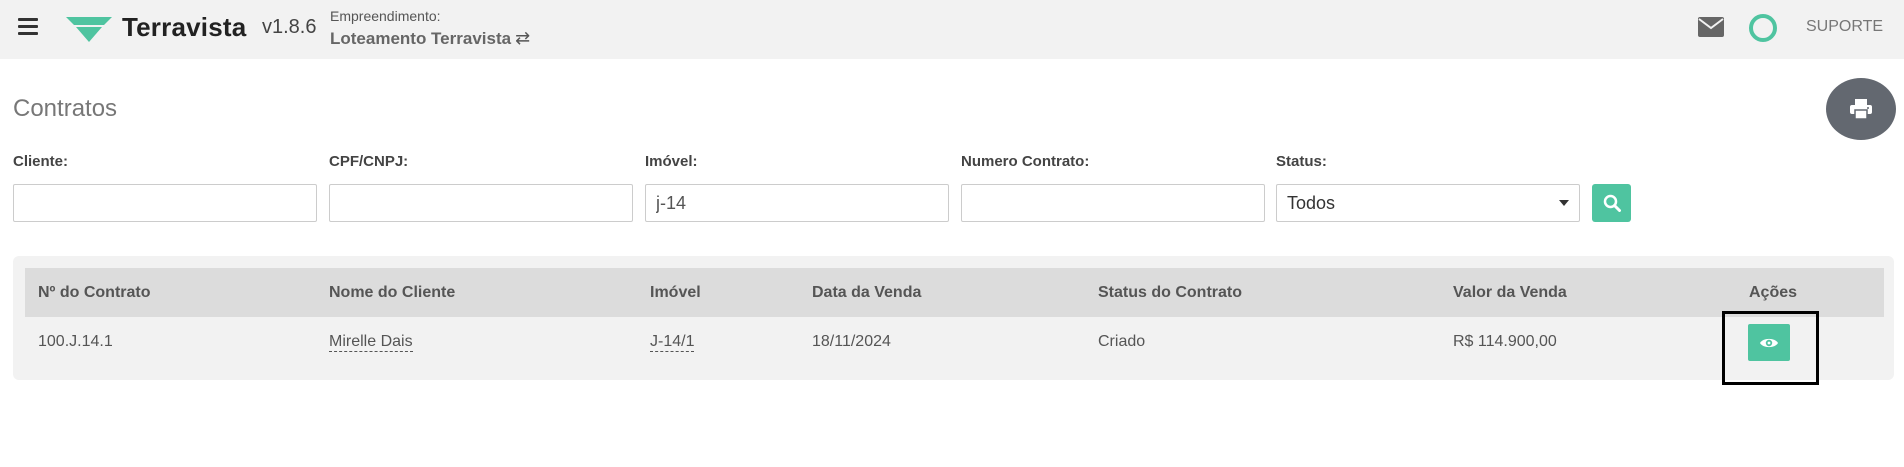 The height and width of the screenshot is (467, 1904). I want to click on printer-icon, so click(1861, 109).